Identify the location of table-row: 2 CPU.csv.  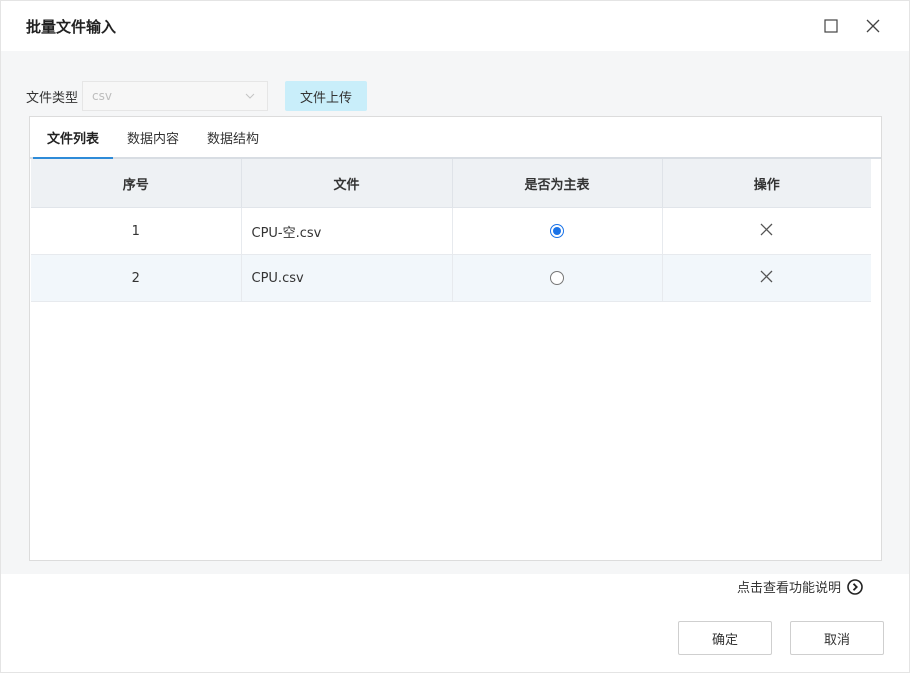
(451, 278).